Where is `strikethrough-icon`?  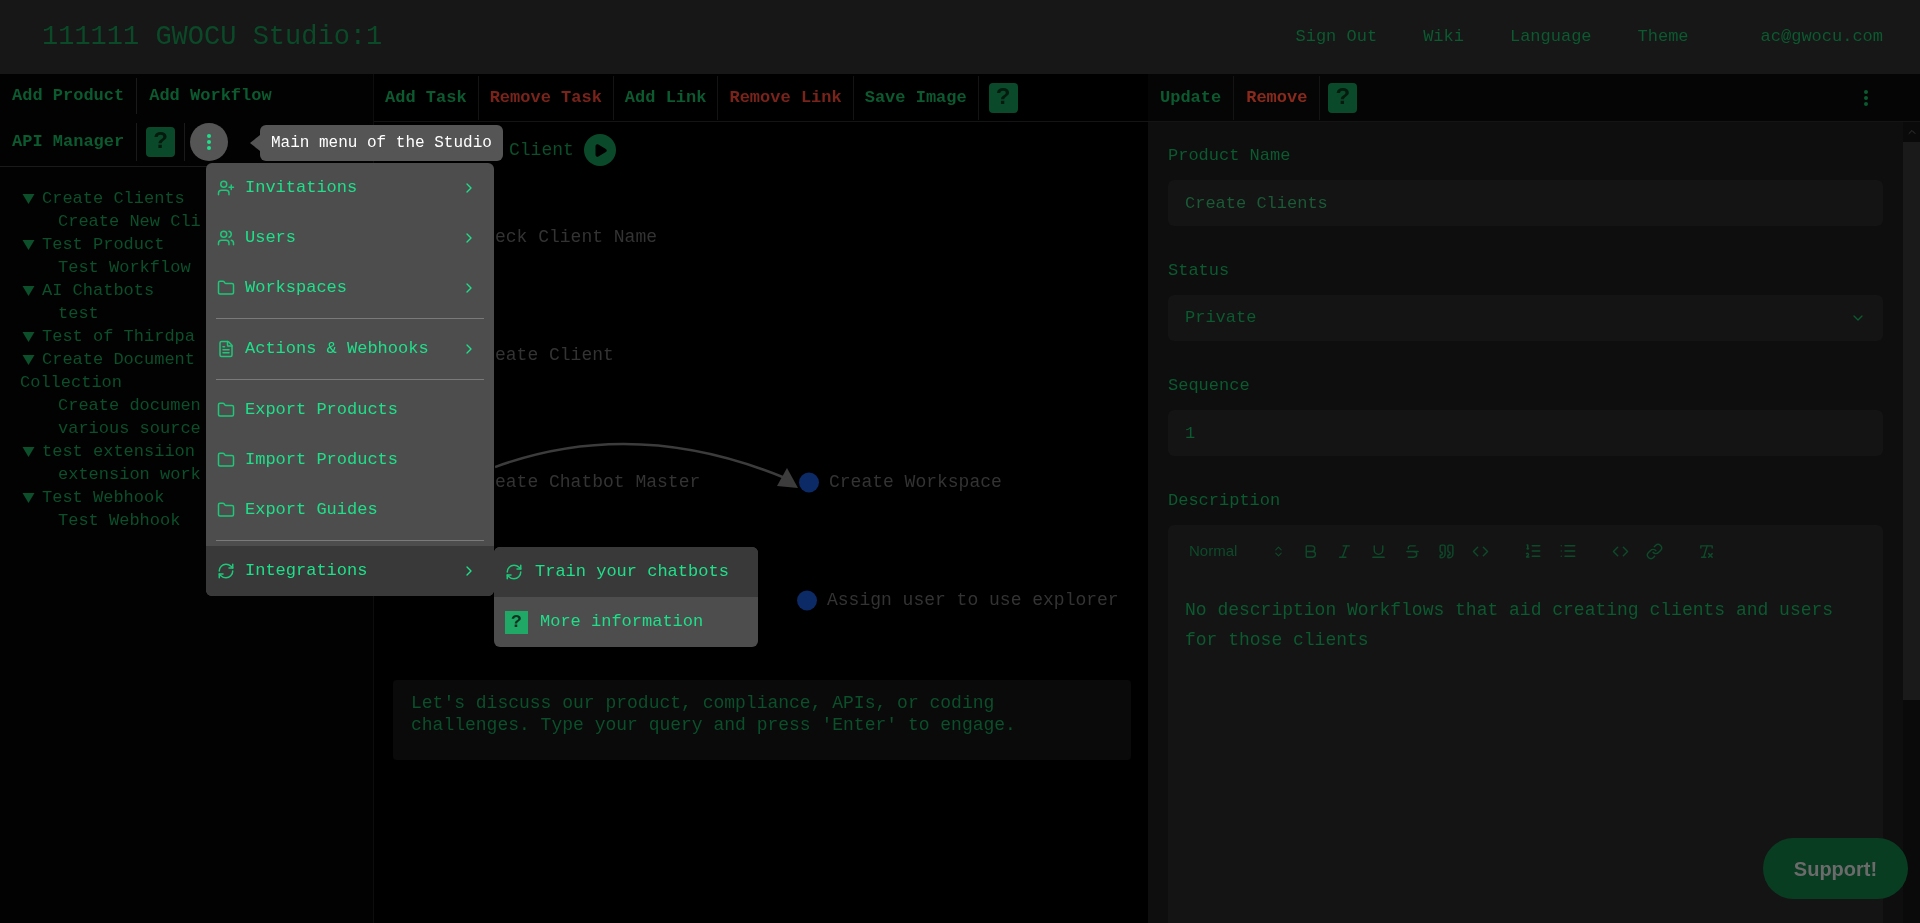 strikethrough-icon is located at coordinates (1412, 551).